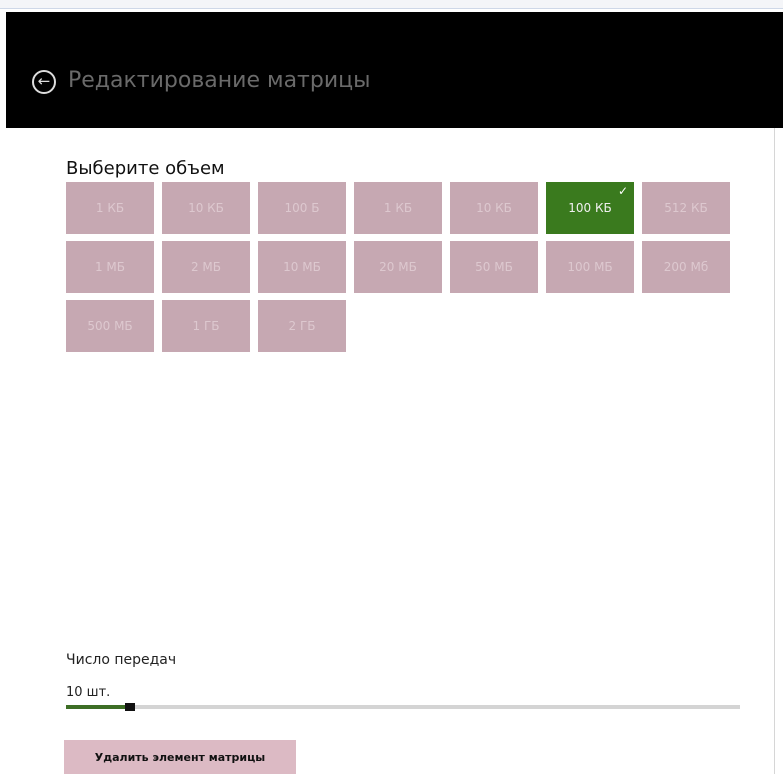 The height and width of the screenshot is (774, 783). I want to click on slider-fill, so click(98, 707).